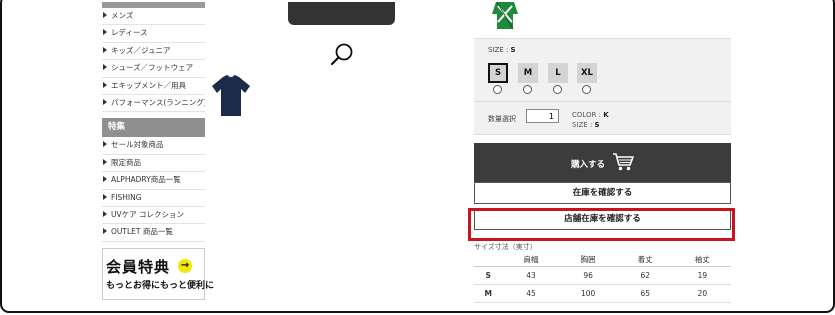 This screenshot has width=835, height=315. What do you see at coordinates (497, 89) in the screenshot?
I see `size-radio-s` at bounding box center [497, 89].